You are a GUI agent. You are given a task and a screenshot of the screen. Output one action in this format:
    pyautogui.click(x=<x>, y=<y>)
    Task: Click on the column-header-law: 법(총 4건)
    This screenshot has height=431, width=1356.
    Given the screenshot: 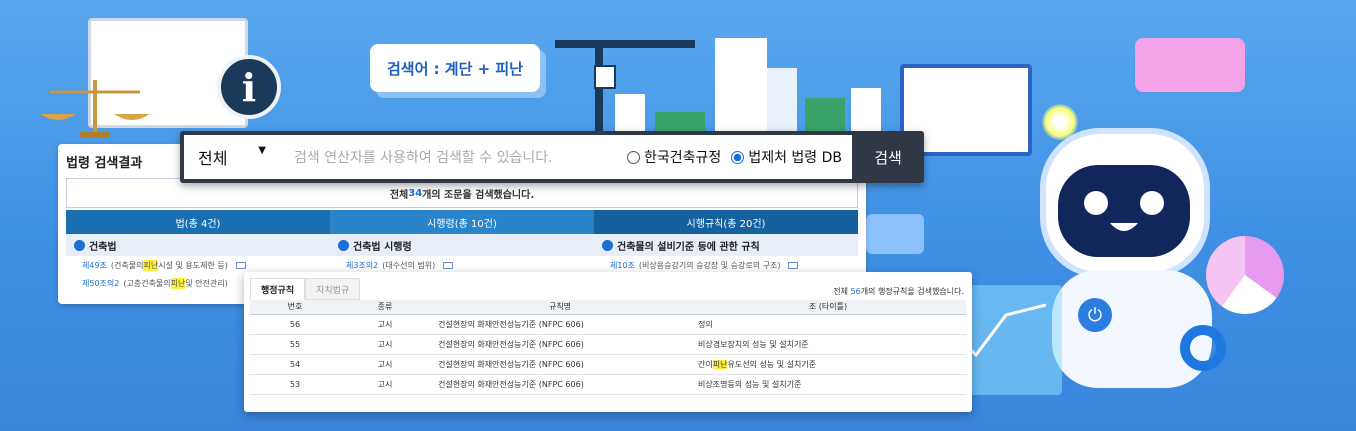 What is the action you would take?
    pyautogui.click(x=198, y=222)
    